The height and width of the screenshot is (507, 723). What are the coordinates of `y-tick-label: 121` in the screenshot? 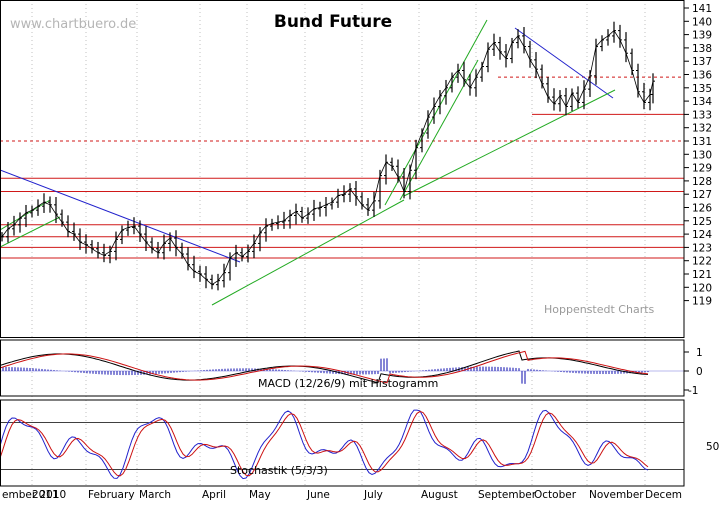 It's located at (702, 275).